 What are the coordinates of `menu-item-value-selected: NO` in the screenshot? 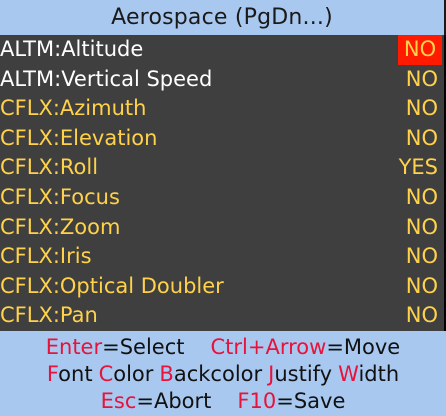 It's located at (420, 50).